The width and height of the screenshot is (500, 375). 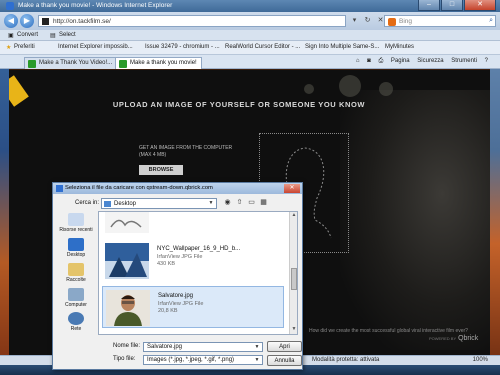 What do you see at coordinates (346, 360) in the screenshot?
I see `protected-mode-status: Modalità protetta: attivata` at bounding box center [346, 360].